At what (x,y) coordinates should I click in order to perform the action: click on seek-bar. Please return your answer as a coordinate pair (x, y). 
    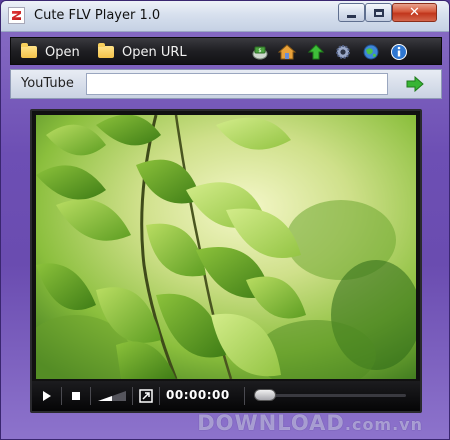
    Looking at the image, I should click on (330, 395).